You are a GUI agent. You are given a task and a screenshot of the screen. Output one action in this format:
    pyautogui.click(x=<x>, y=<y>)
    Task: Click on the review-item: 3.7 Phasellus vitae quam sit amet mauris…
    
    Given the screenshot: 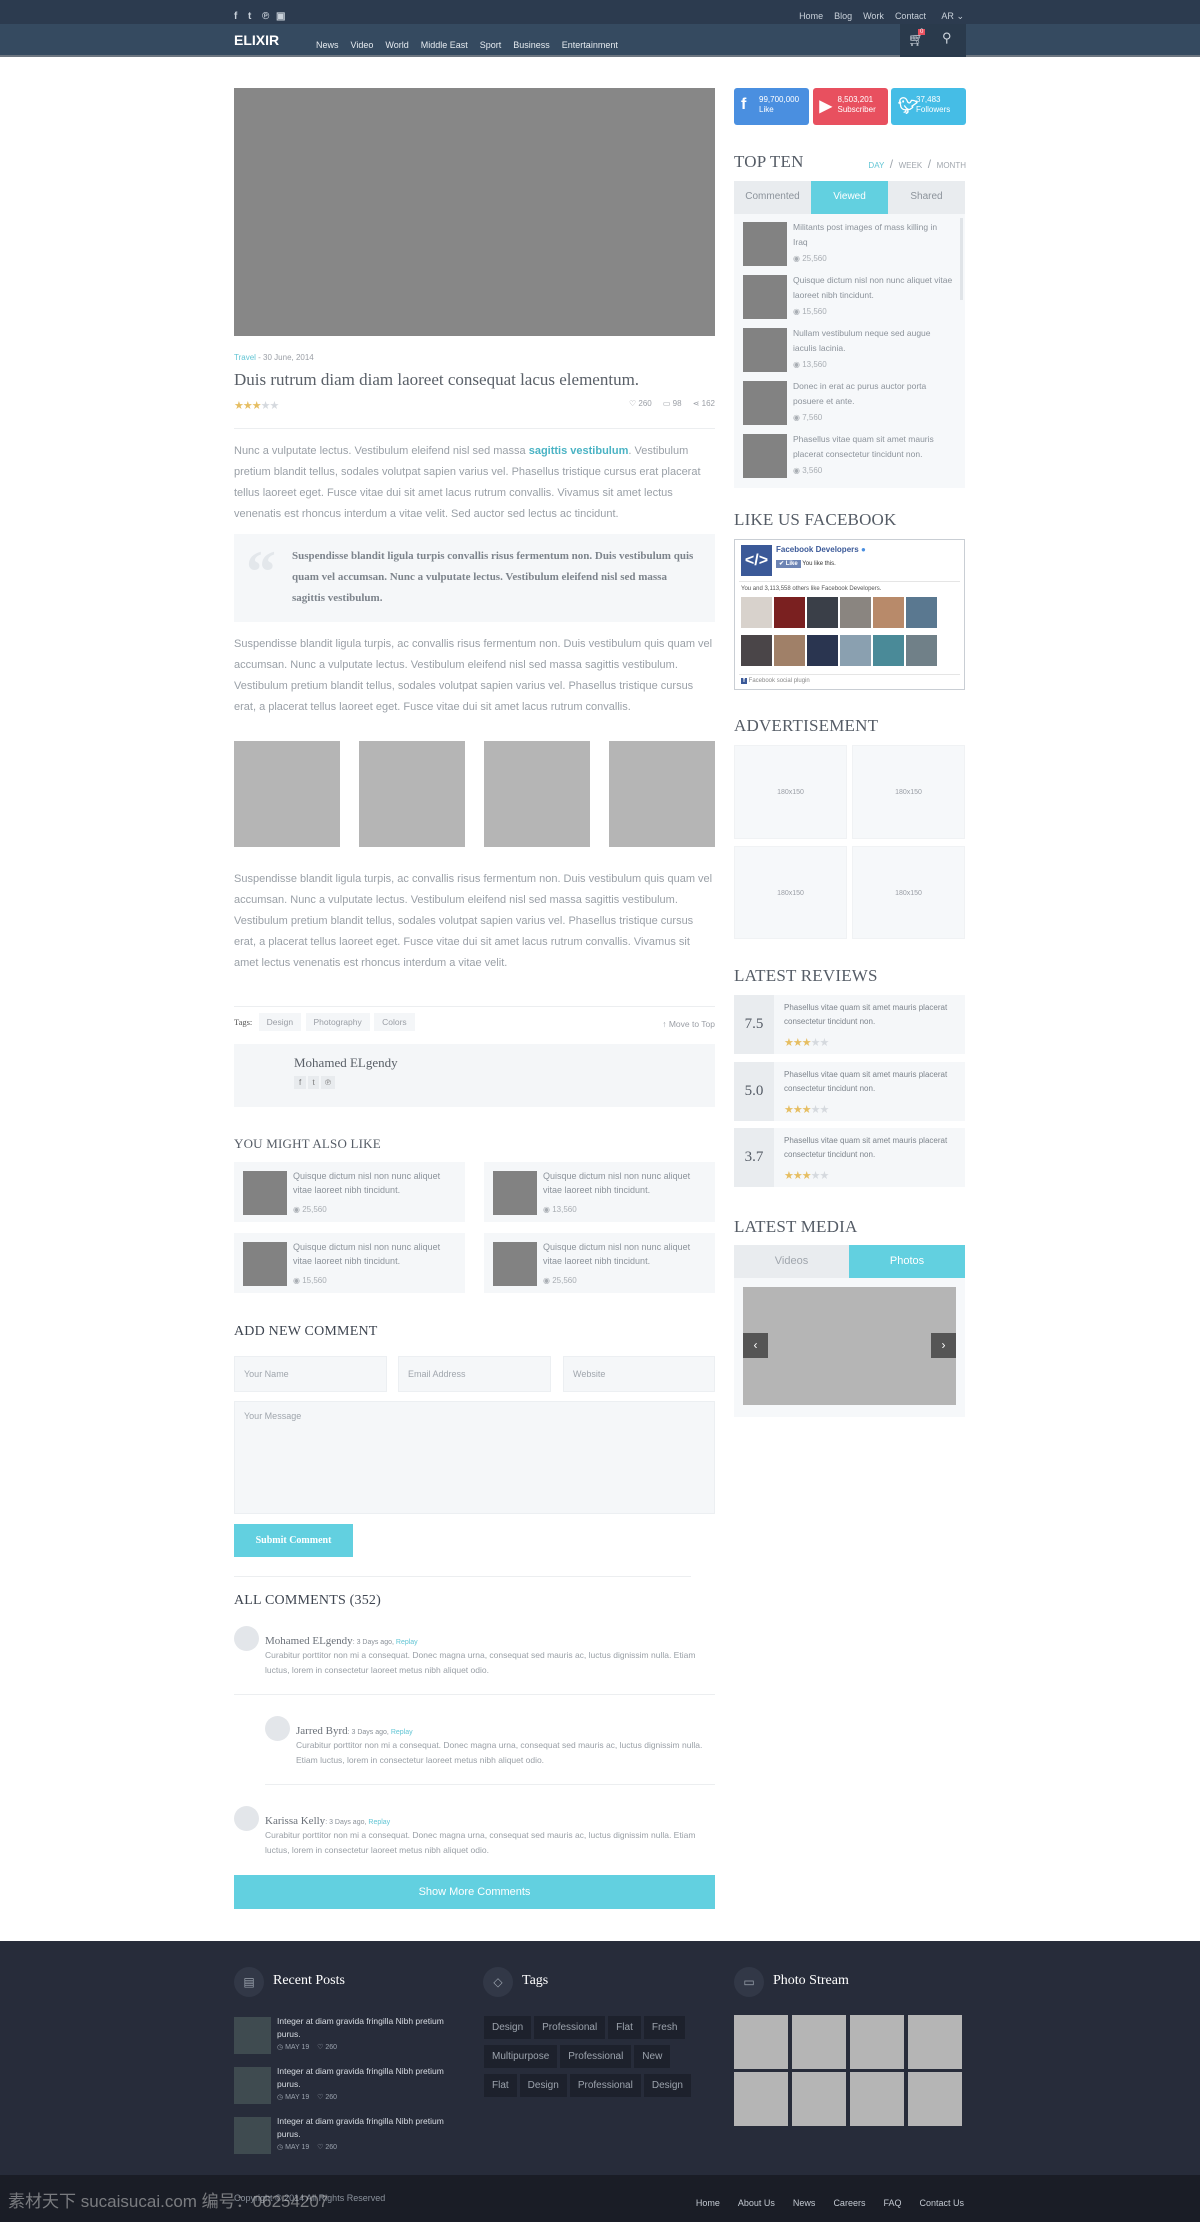 What is the action you would take?
    pyautogui.click(x=849, y=1157)
    